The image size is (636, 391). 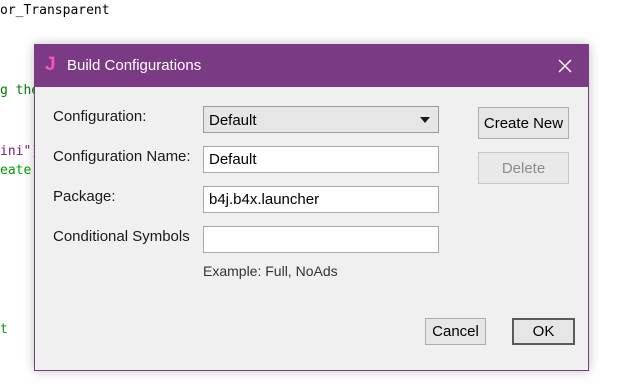 What do you see at coordinates (16, 170) in the screenshot?
I see `code-line-4: eate` at bounding box center [16, 170].